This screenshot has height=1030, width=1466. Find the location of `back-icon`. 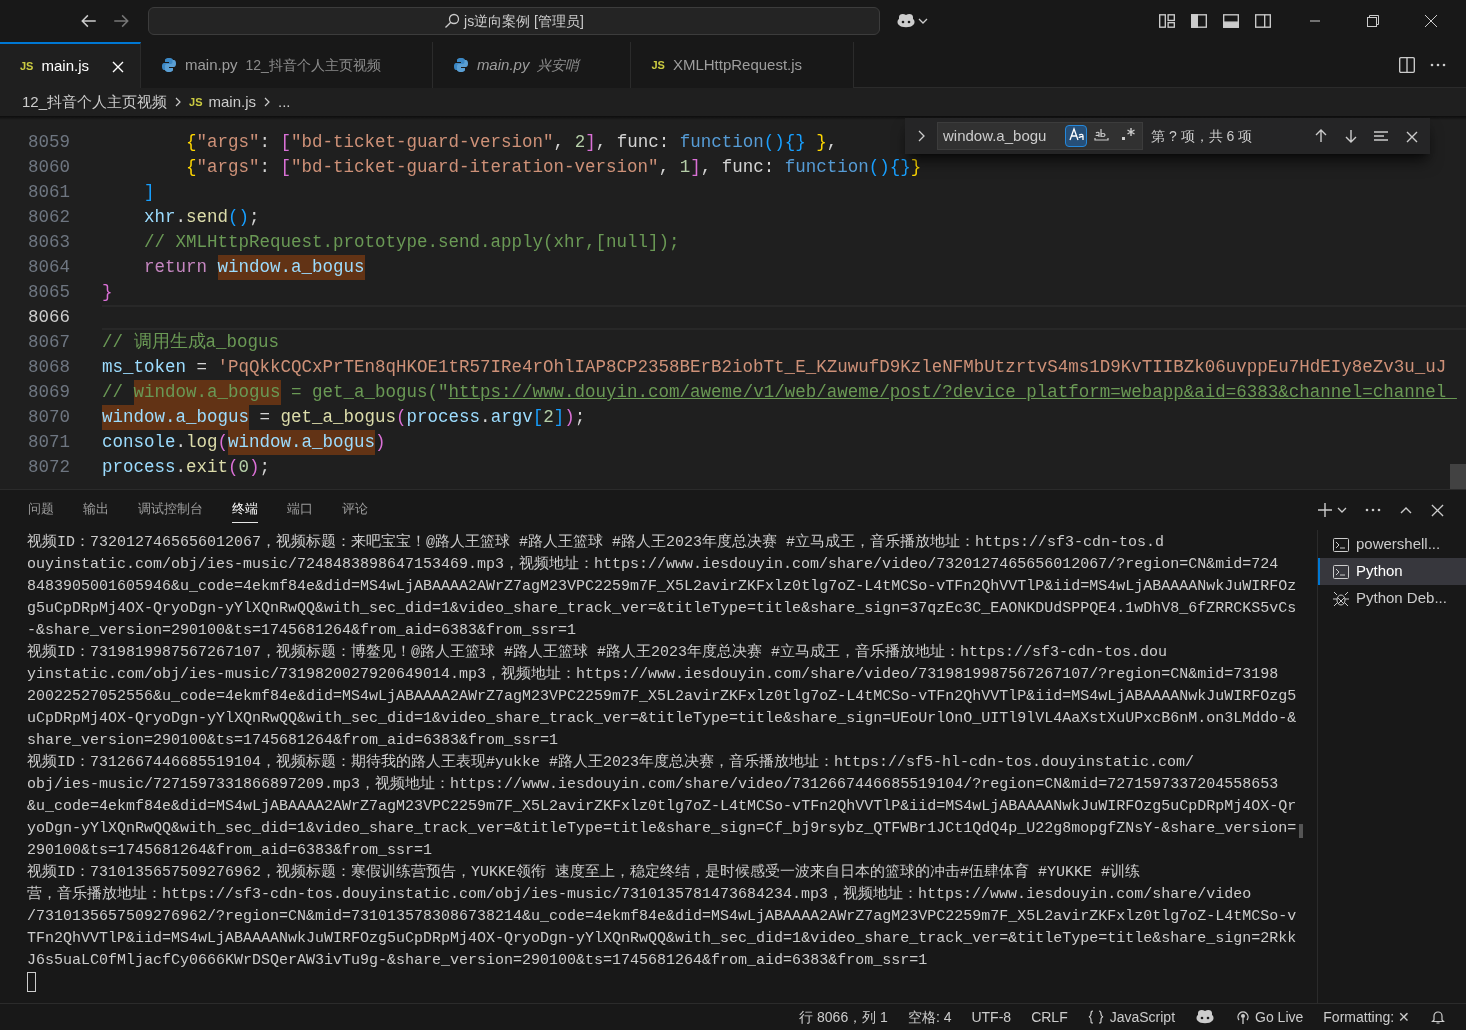

back-icon is located at coordinates (89, 21).